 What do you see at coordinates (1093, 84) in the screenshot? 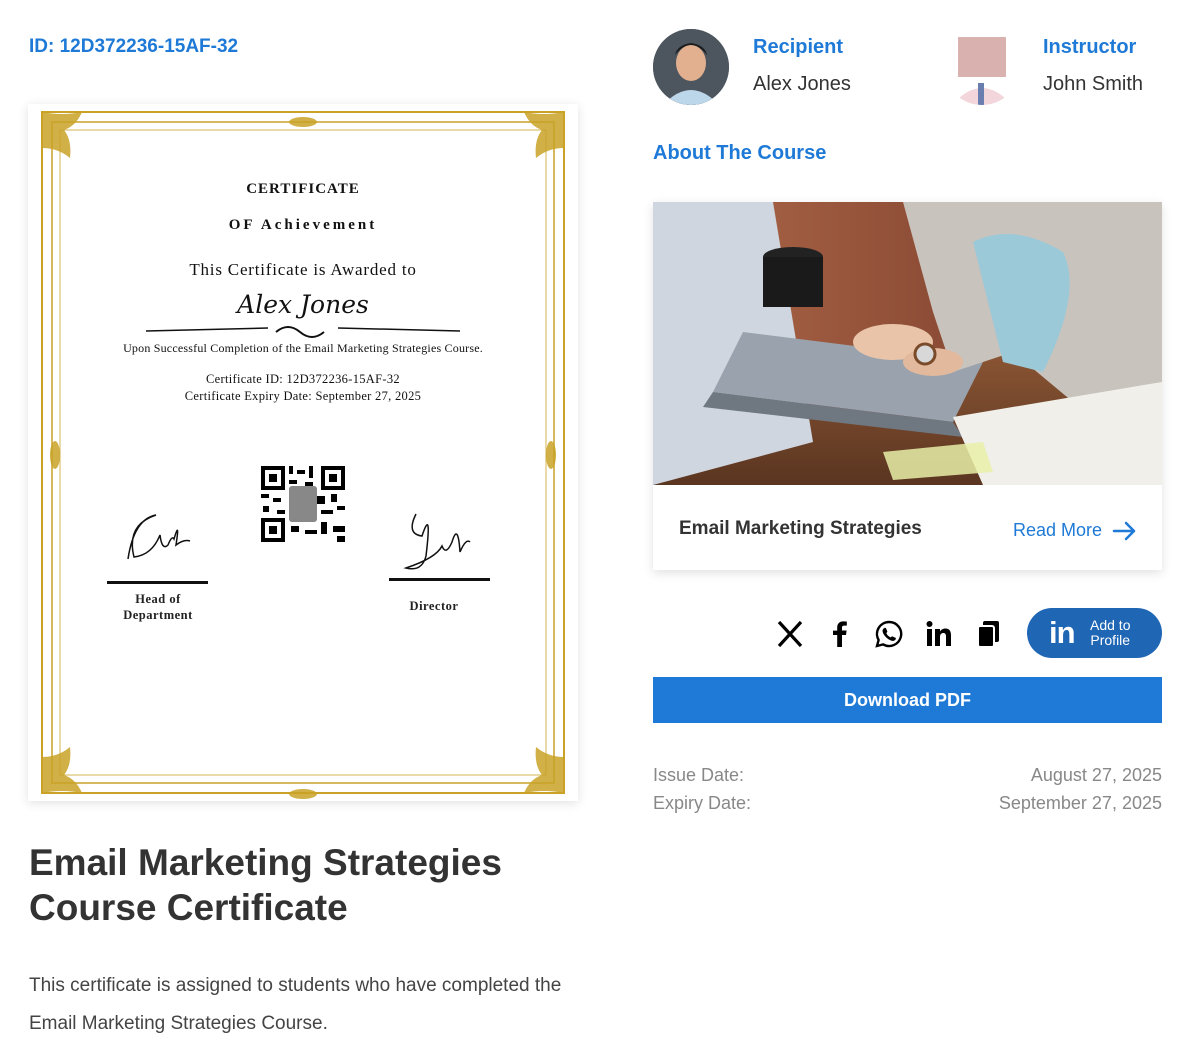
I see `instructor-name: John Smith` at bounding box center [1093, 84].